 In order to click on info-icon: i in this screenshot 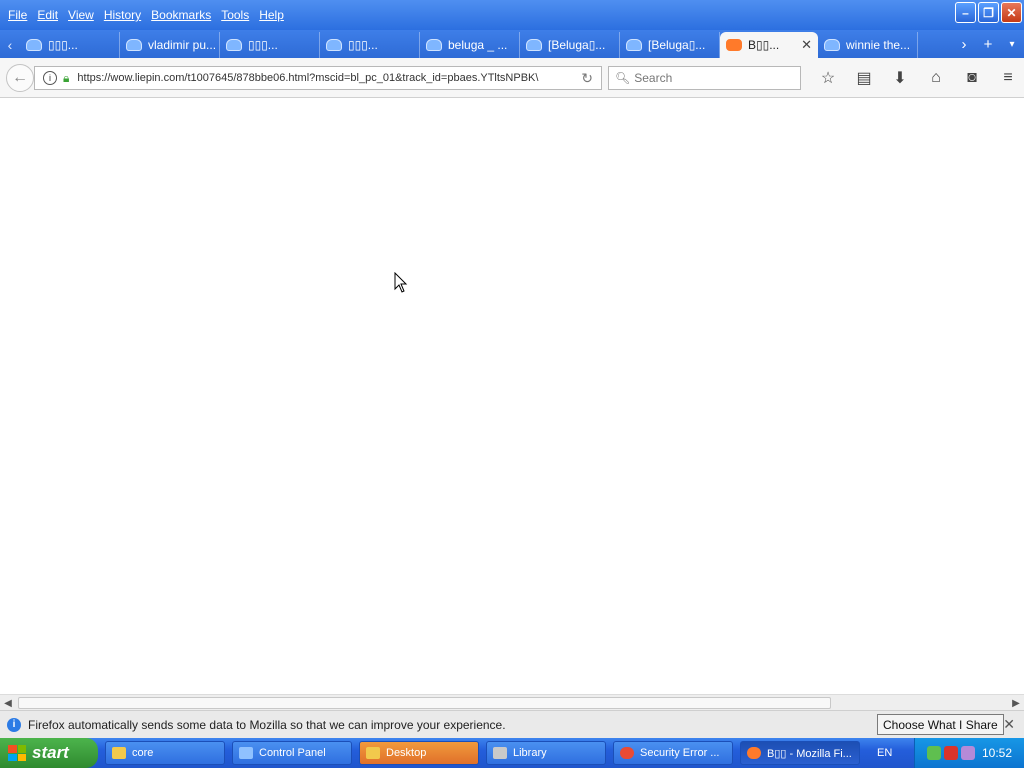, I will do `click(14, 724)`.